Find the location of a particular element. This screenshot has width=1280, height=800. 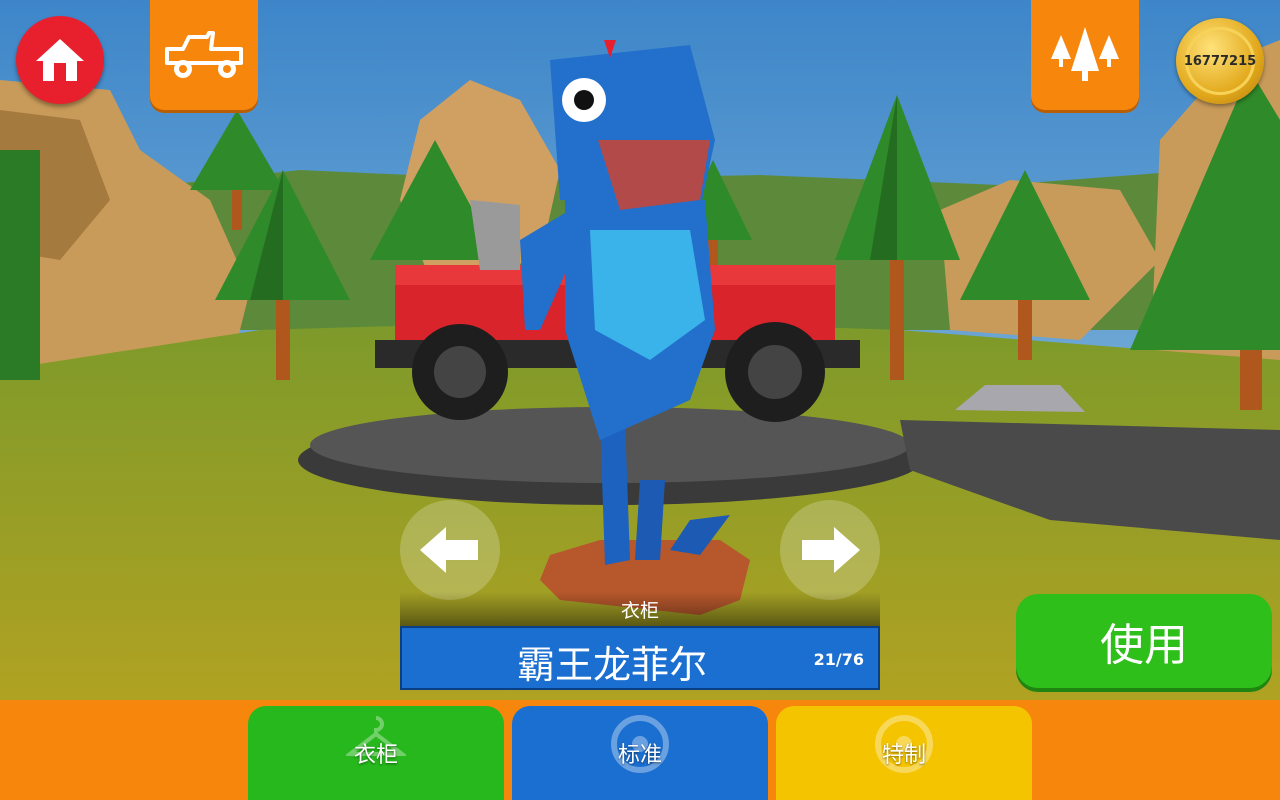

wardrobe-caption: 衣柜 is located at coordinates (640, 609).